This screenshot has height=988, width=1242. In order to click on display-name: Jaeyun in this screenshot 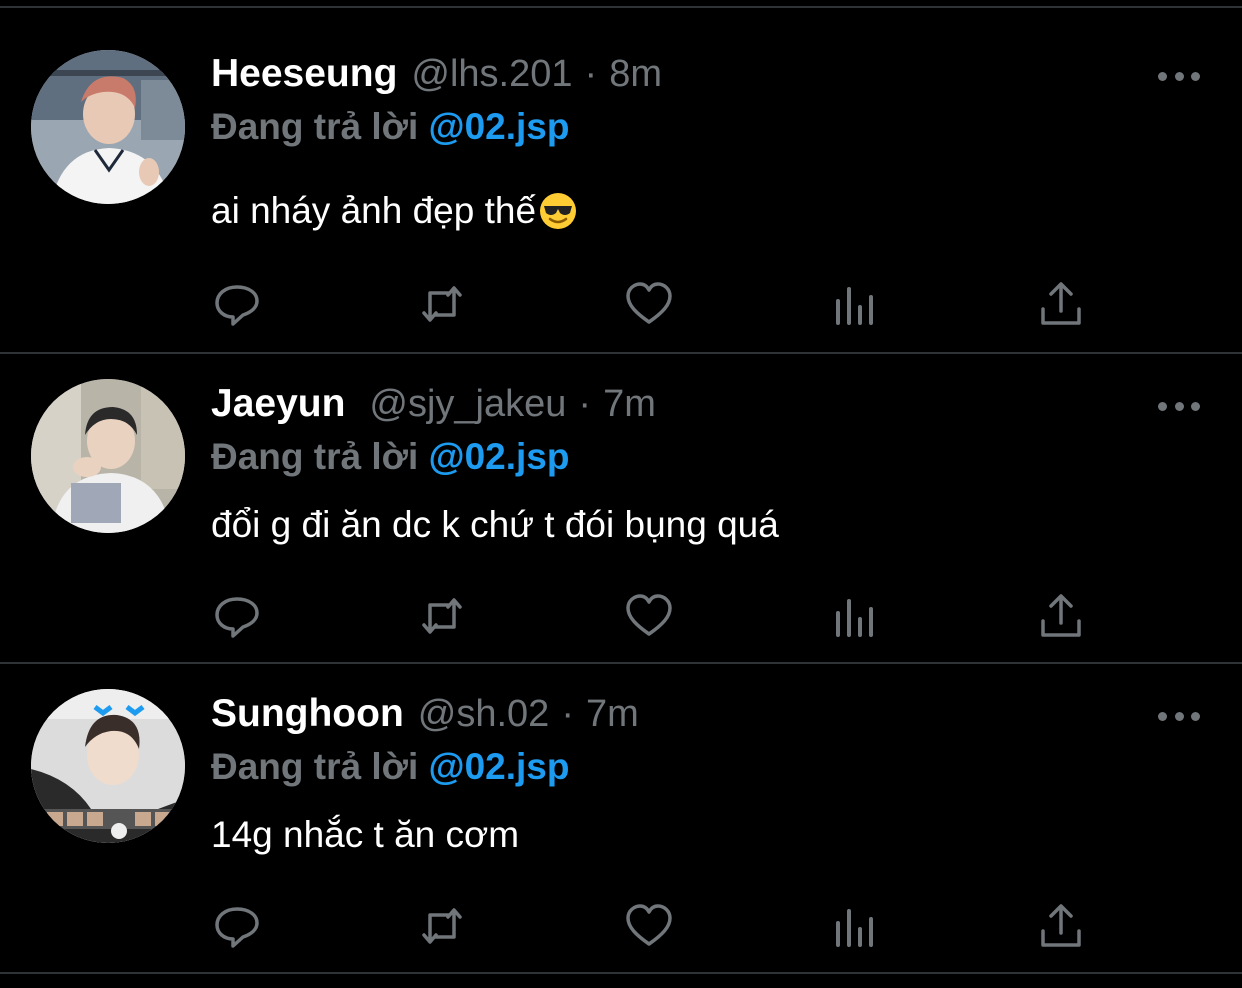, I will do `click(278, 404)`.